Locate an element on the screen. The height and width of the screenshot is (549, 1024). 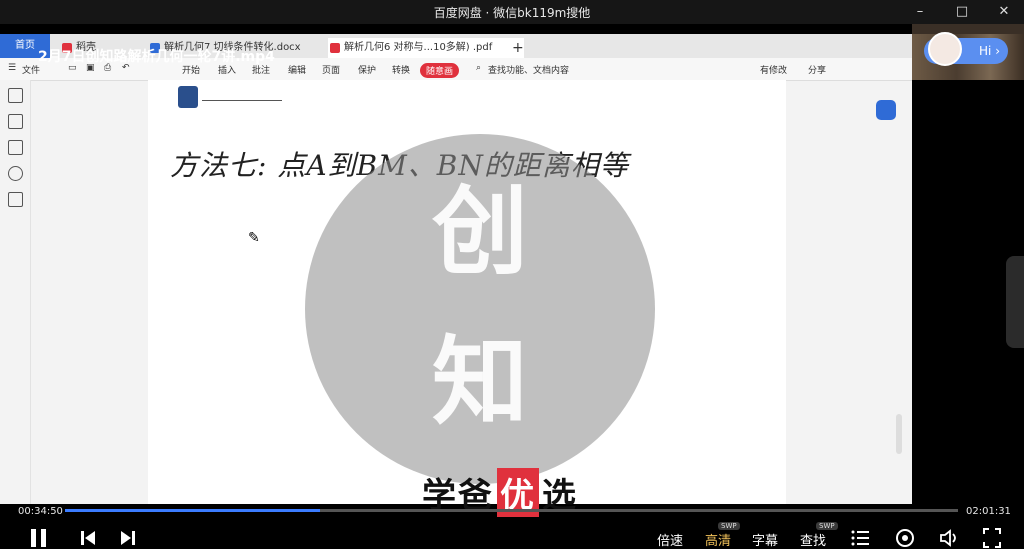
comment-icon is located at coordinates (15, 147).